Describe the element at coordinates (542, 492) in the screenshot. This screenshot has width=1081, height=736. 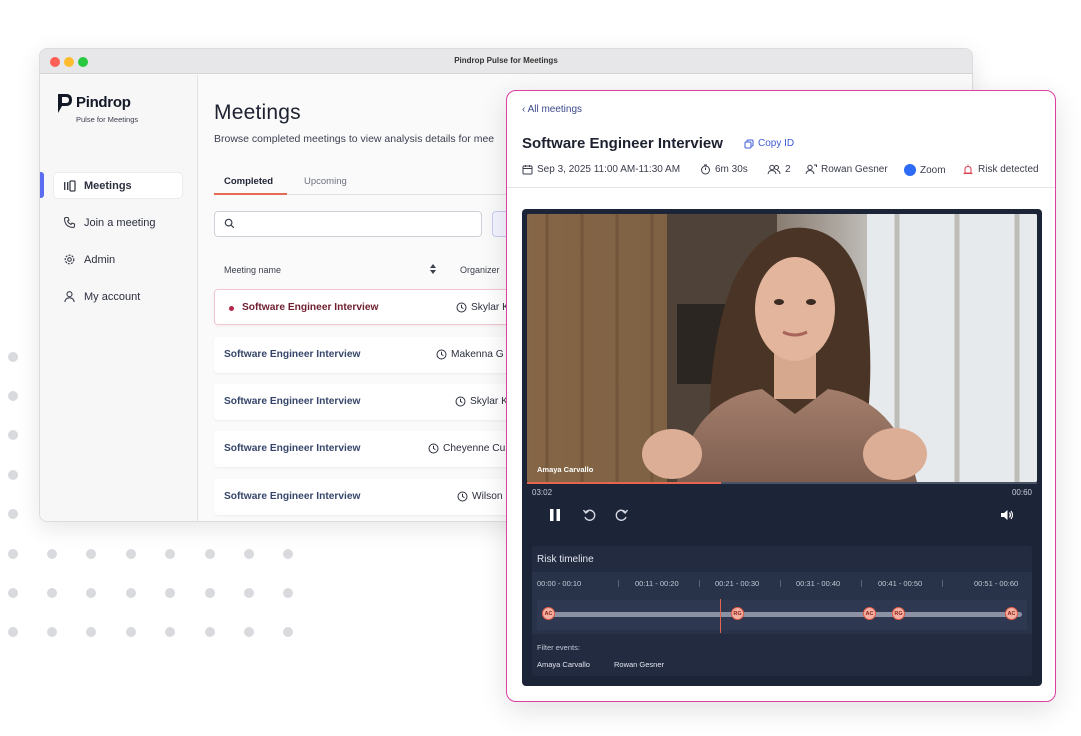
I see `current-time: 03:02` at that location.